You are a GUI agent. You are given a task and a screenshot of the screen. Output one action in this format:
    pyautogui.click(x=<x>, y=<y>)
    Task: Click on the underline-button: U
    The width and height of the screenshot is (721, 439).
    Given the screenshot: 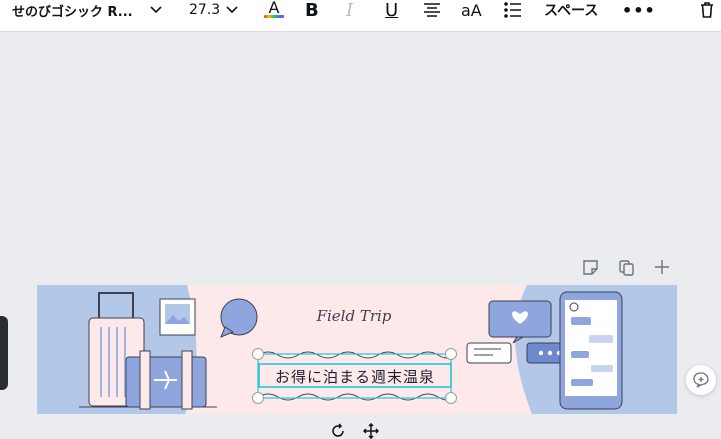 What is the action you would take?
    pyautogui.click(x=391, y=10)
    